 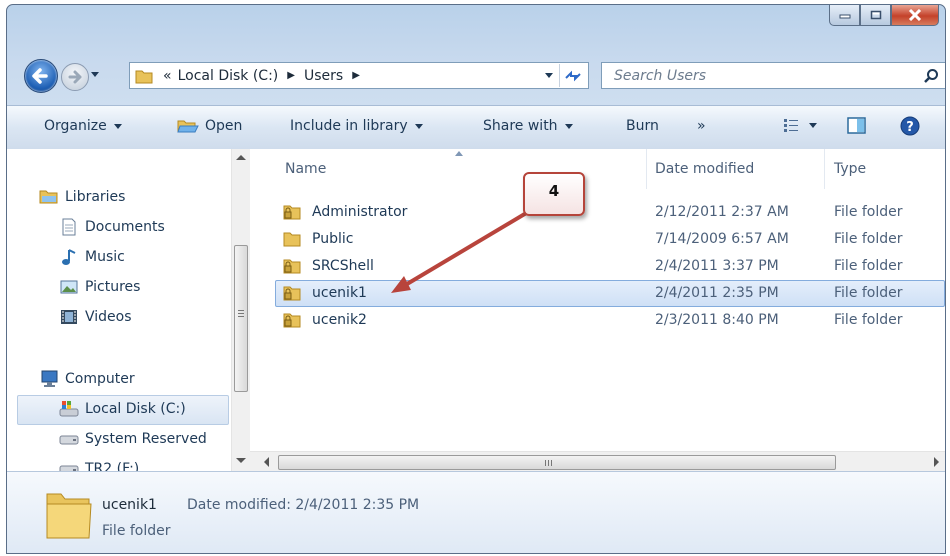 What do you see at coordinates (224, 126) in the screenshot?
I see `open-label: Open` at bounding box center [224, 126].